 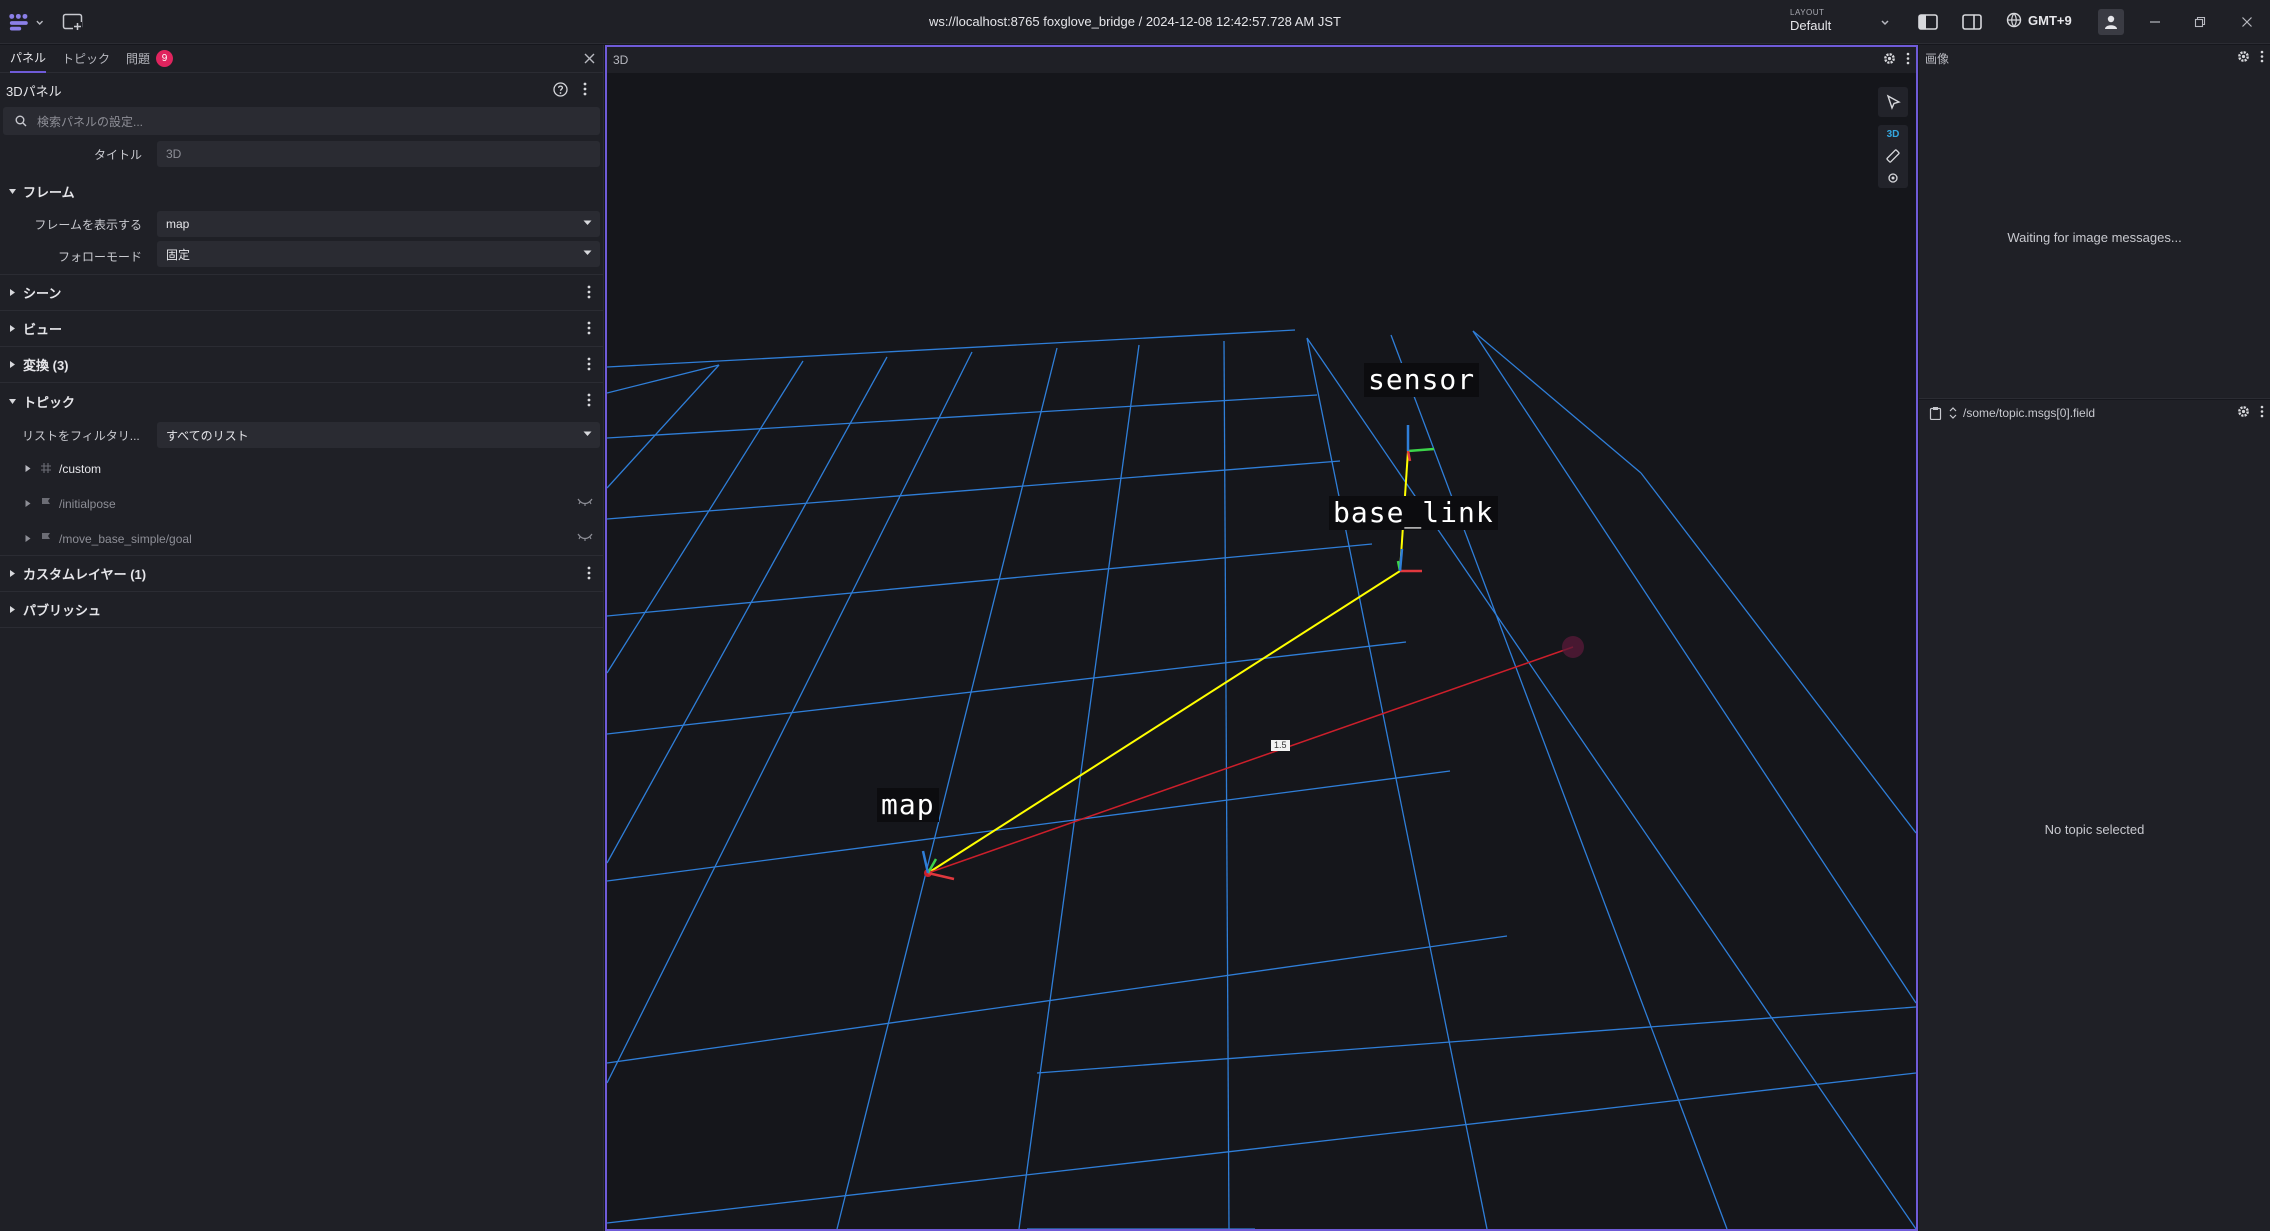 I want to click on minimize-icon, so click(x=2155, y=22).